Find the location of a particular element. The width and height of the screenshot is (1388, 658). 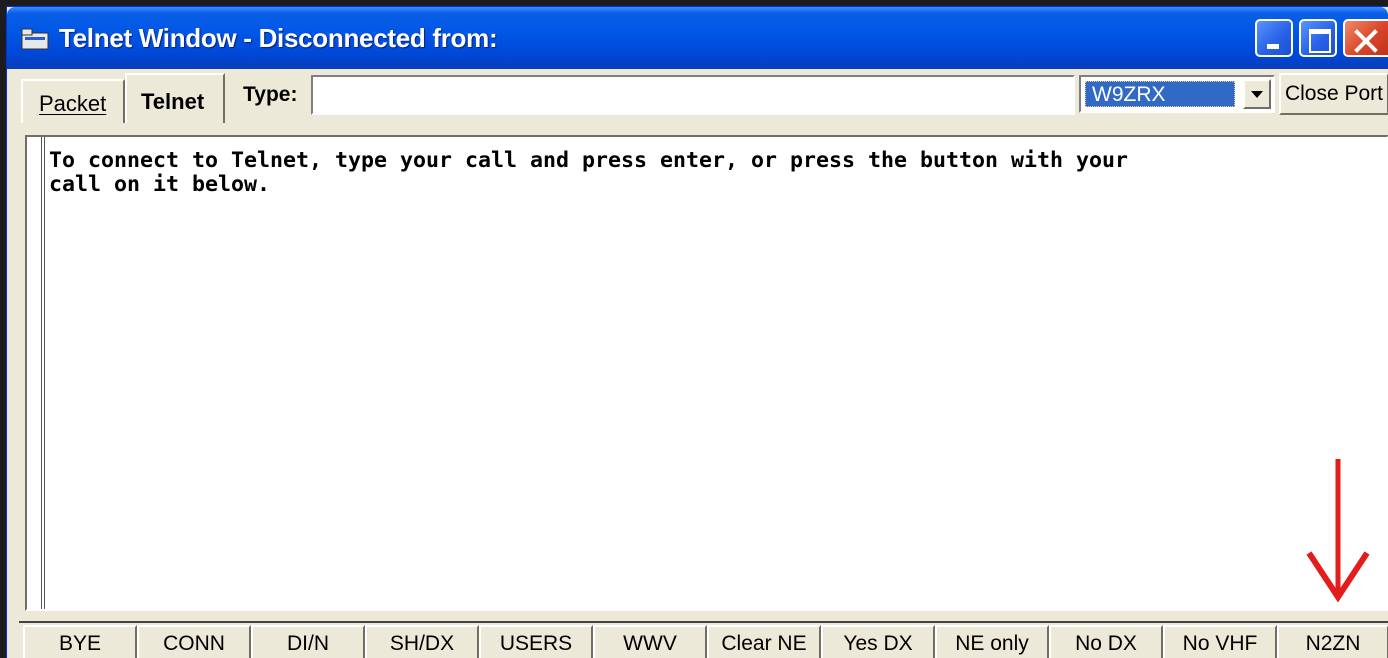

conn-button-label: CONN is located at coordinates (194, 643).